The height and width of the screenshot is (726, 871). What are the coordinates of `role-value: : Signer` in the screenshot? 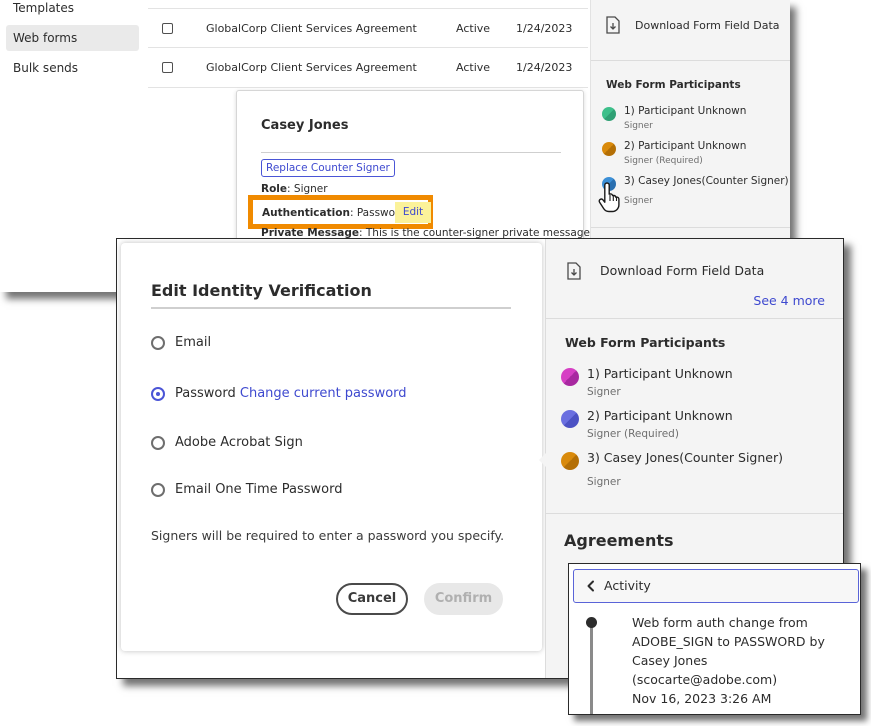 It's located at (307, 189).